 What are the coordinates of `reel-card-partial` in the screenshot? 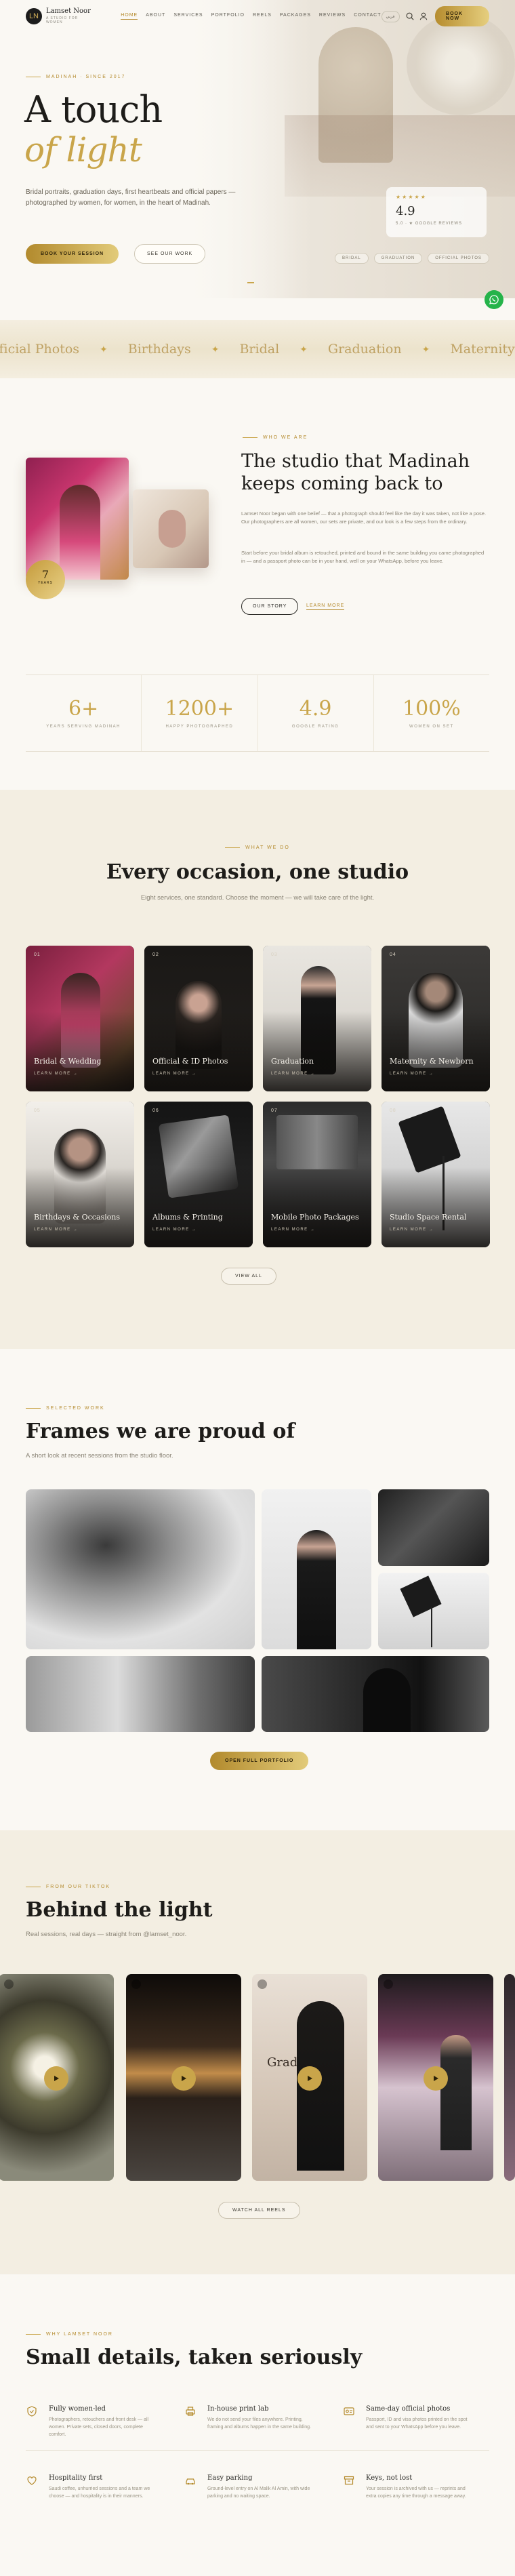 It's located at (510, 2077).